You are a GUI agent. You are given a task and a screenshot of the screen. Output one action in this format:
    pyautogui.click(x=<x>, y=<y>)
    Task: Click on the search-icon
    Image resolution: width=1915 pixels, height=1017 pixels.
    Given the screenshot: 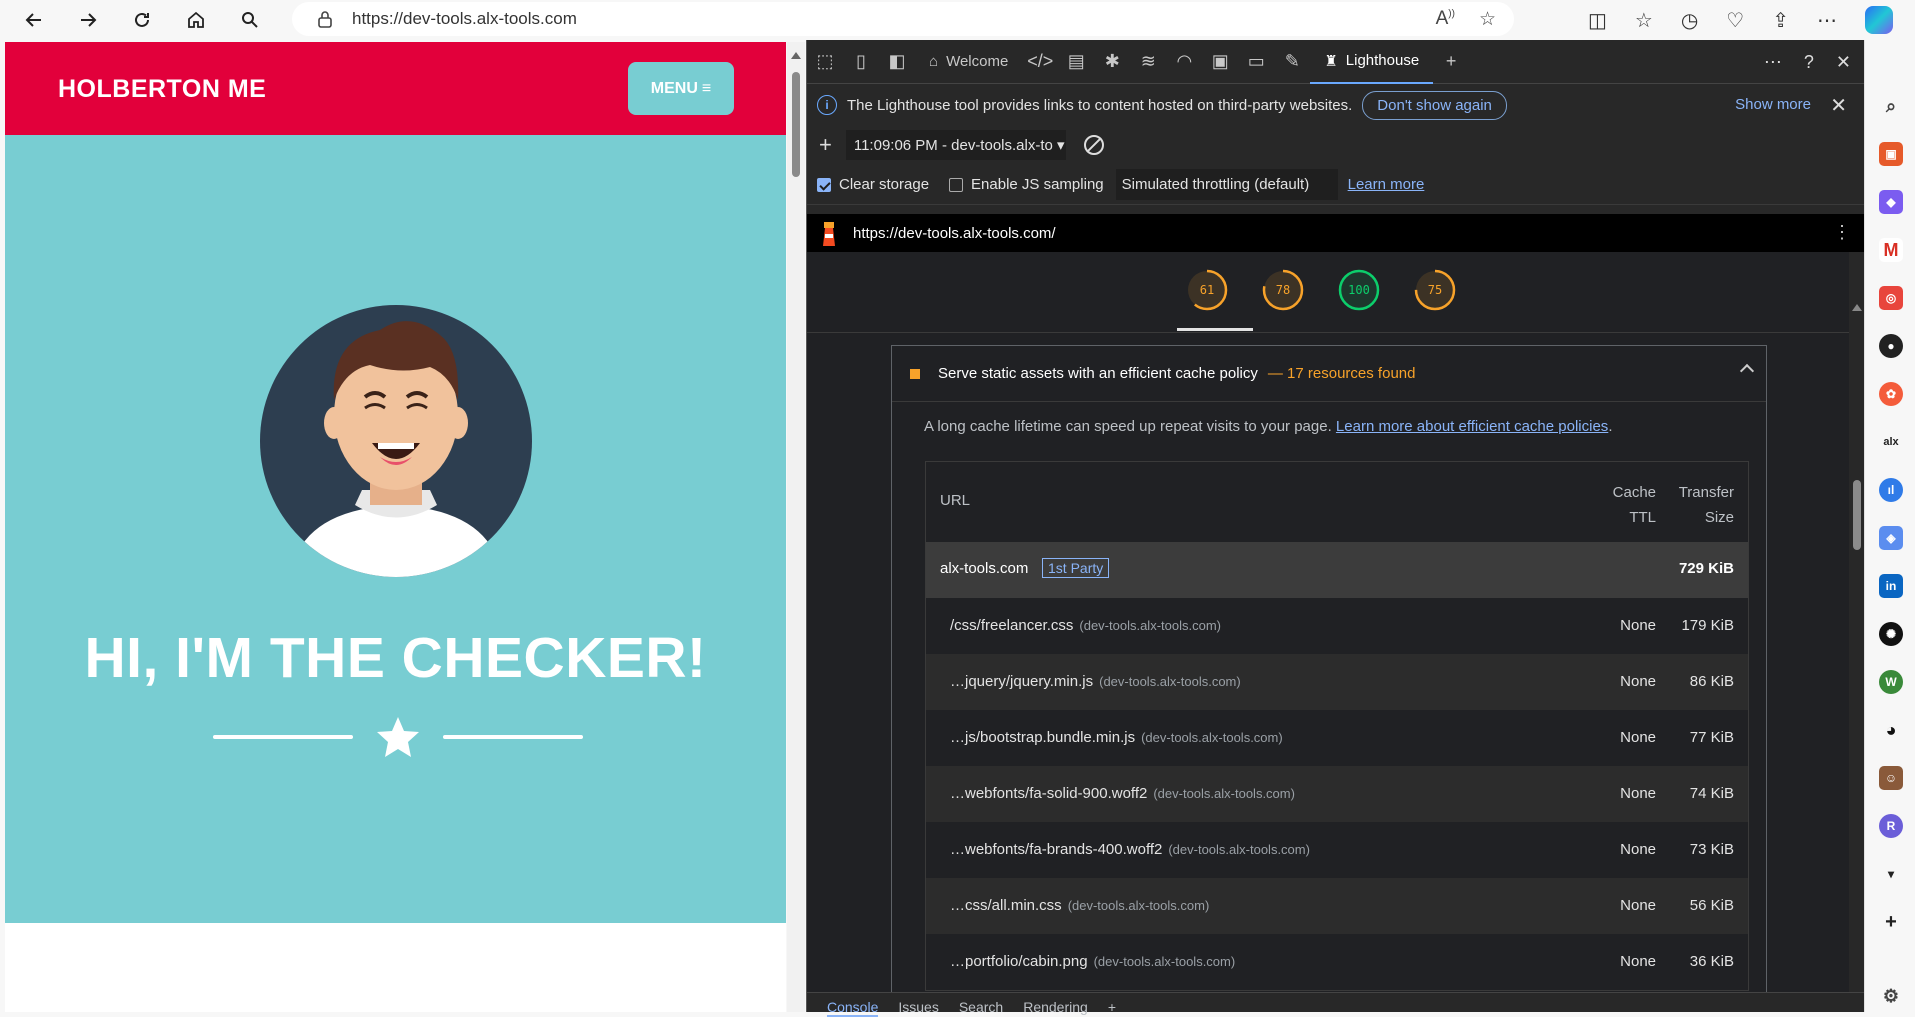 What is the action you would take?
    pyautogui.click(x=250, y=20)
    